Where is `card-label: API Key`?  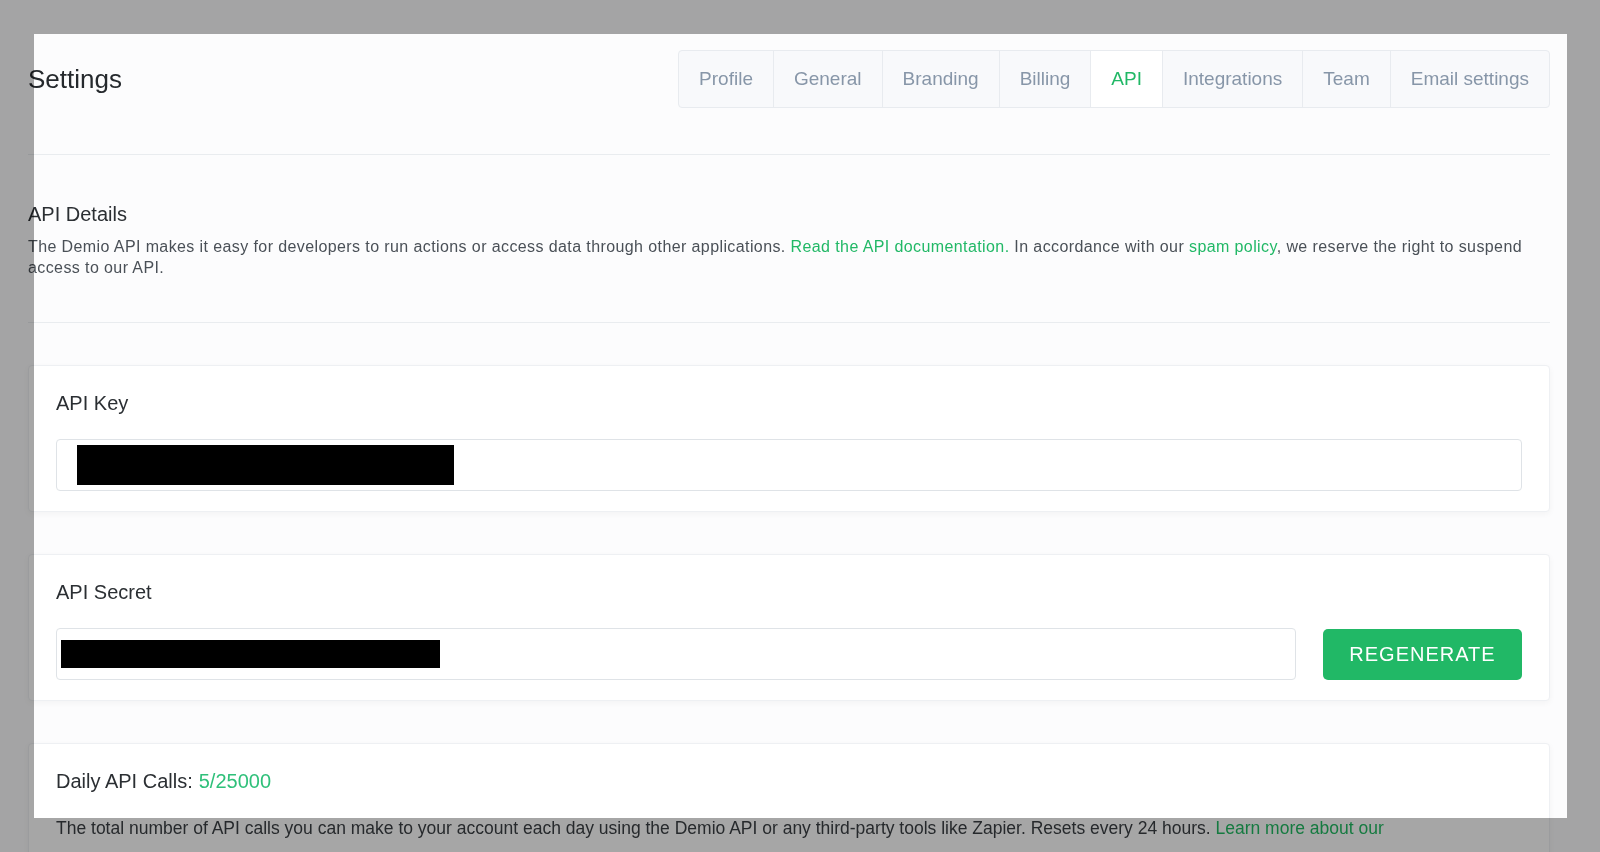 card-label: API Key is located at coordinates (93, 403).